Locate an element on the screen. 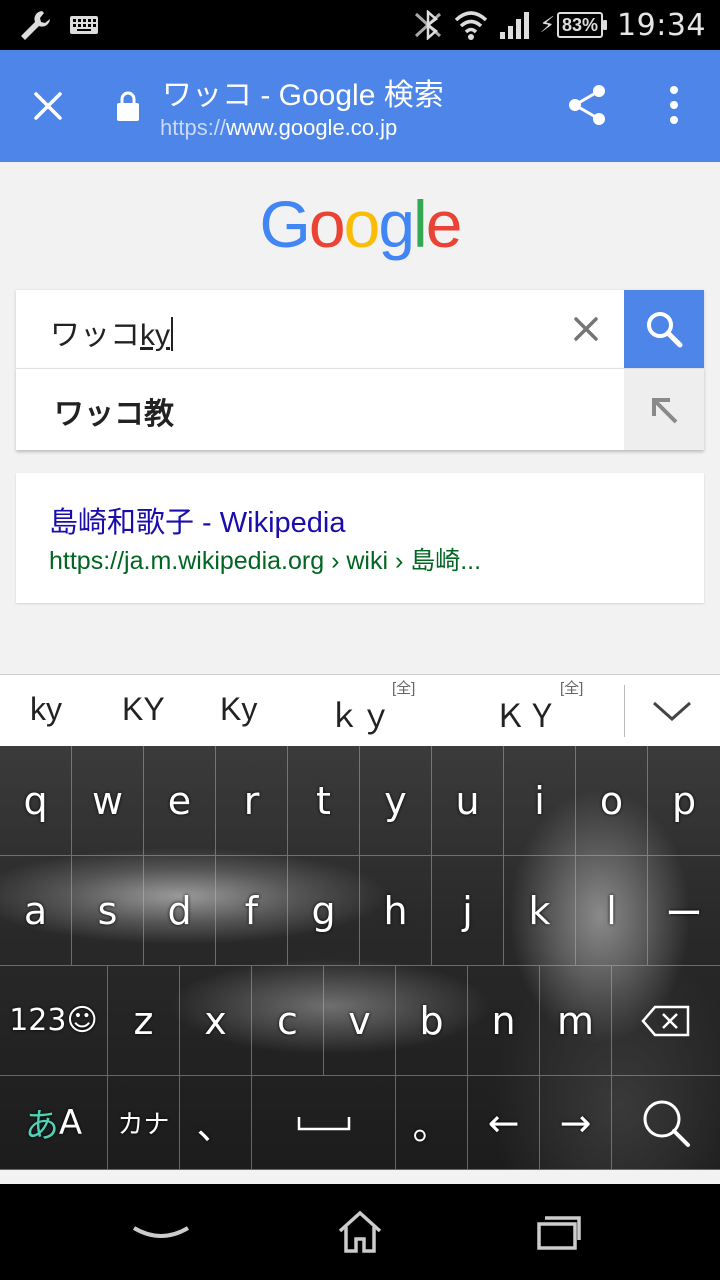 Image resolution: width=720 pixels, height=1280 pixels. key-q: q is located at coordinates (36, 801).